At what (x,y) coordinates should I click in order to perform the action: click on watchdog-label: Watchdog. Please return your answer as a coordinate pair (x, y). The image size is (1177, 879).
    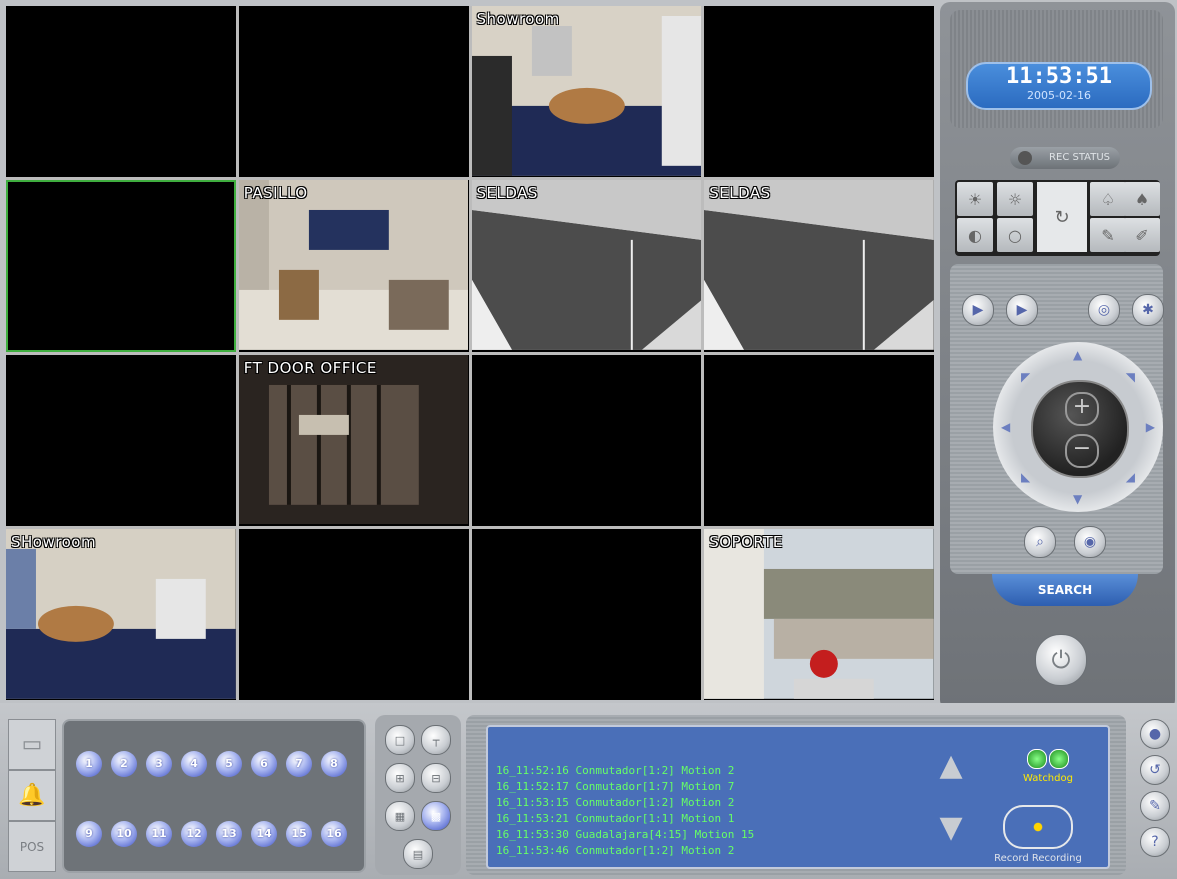
    Looking at the image, I should click on (1048, 778).